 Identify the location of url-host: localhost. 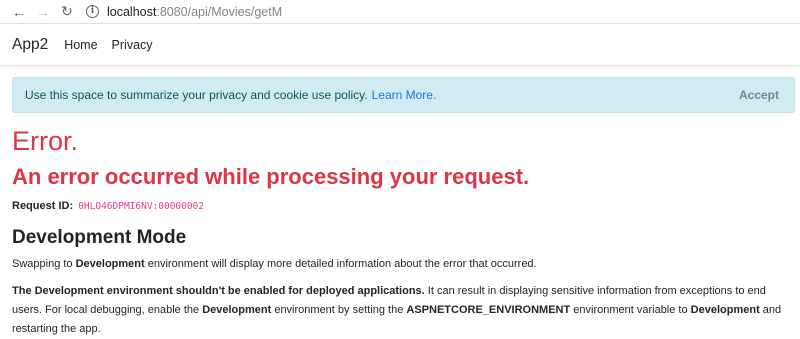
(132, 11).